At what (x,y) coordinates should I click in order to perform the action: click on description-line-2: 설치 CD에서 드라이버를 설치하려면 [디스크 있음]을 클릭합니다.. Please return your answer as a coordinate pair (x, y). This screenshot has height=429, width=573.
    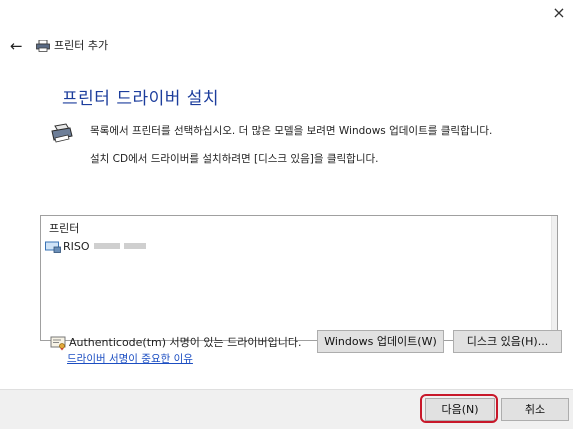
    Looking at the image, I should click on (234, 159).